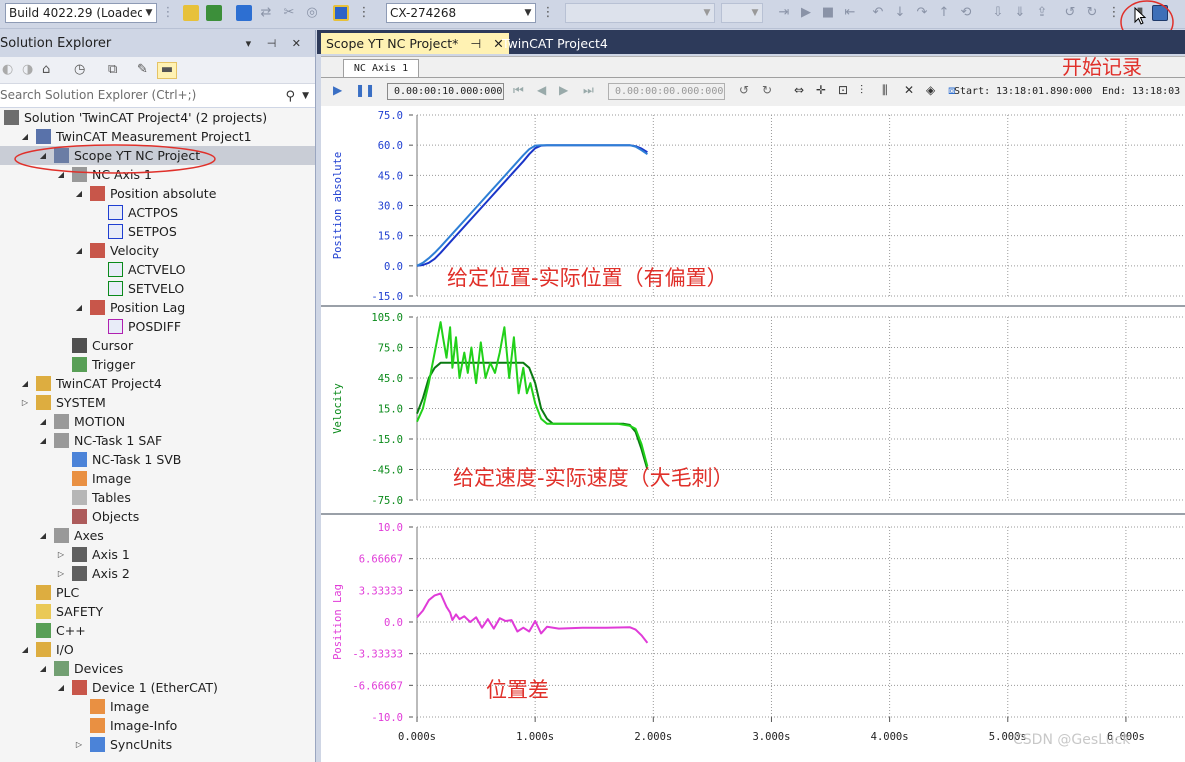 The width and height of the screenshot is (1185, 762). Describe the element at coordinates (157, 592) in the screenshot. I see `tree-node-plc: PLC` at that location.